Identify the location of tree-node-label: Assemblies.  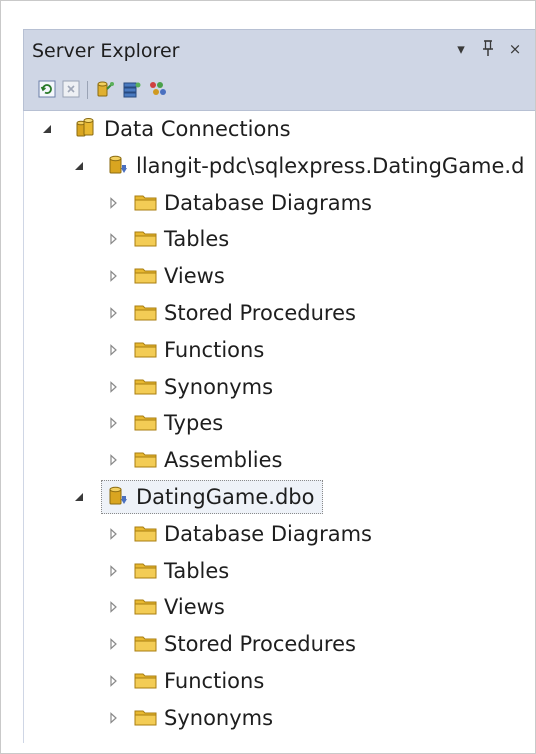
(223, 460).